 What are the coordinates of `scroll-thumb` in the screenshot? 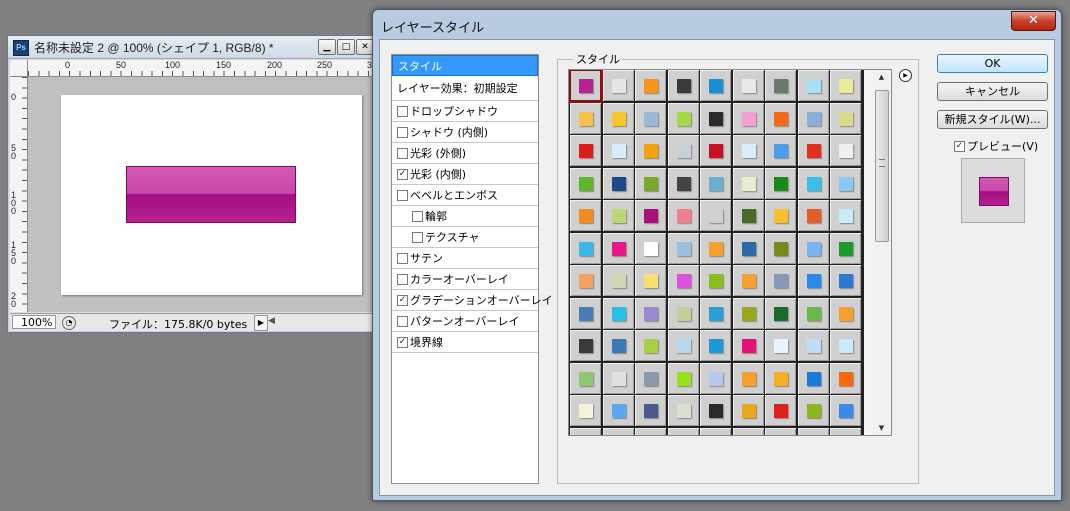 It's located at (882, 166).